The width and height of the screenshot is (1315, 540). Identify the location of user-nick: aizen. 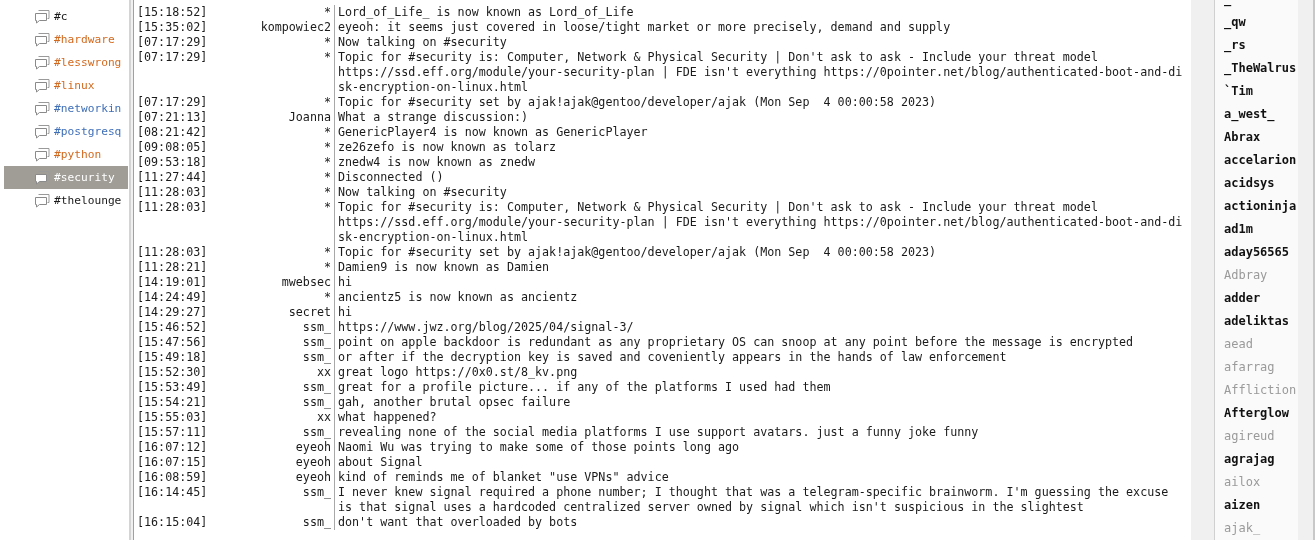
(1261, 505).